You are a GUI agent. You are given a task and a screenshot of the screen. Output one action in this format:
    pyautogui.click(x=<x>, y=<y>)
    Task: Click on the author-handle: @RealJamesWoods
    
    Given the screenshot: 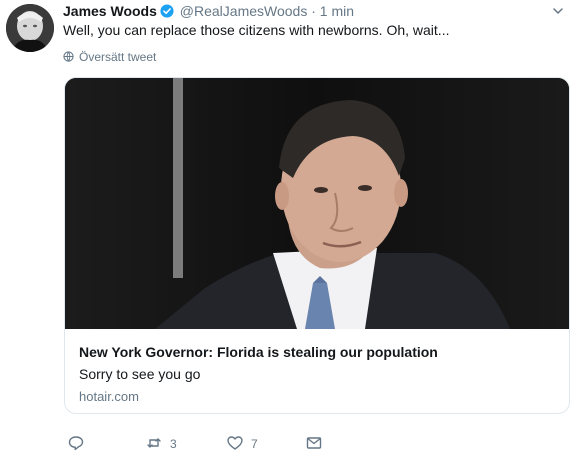 What is the action you would take?
    pyautogui.click(x=244, y=11)
    